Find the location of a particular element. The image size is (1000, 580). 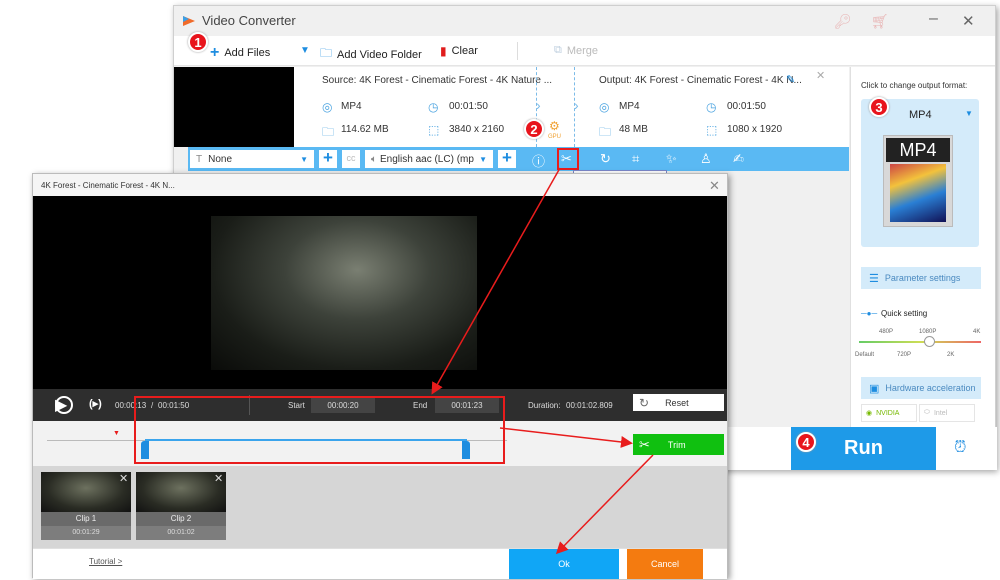

nvidia-toggle: ◉ NVIDIA is located at coordinates (889, 413).